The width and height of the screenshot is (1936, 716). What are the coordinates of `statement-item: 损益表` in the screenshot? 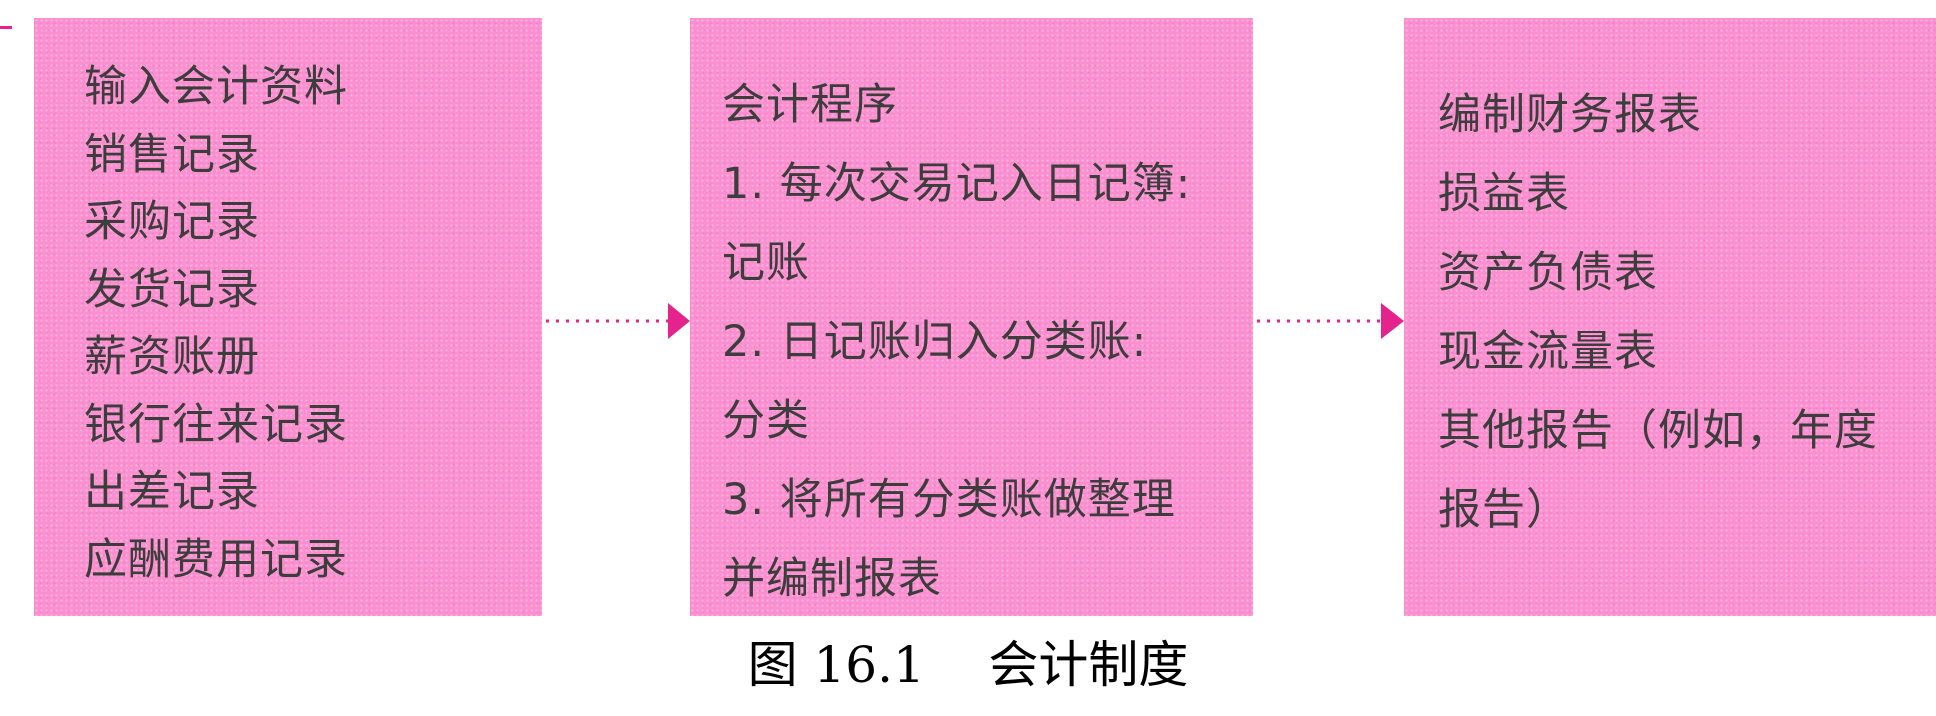 It's located at (1504, 194).